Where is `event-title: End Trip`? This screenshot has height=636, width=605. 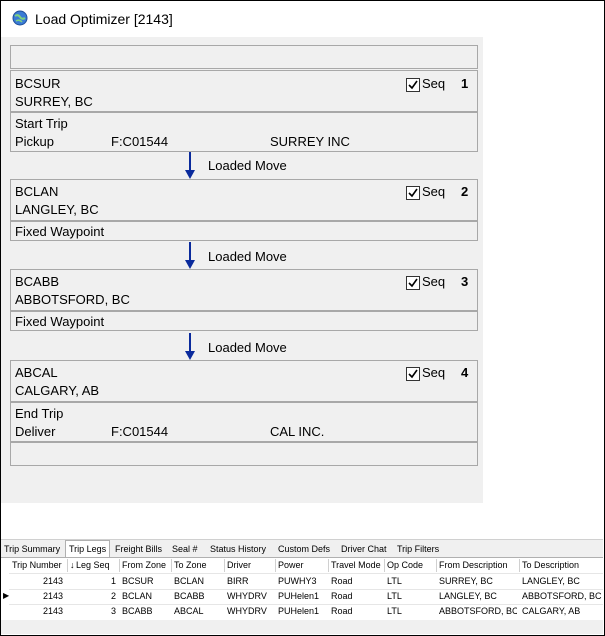
event-title: End Trip is located at coordinates (39, 413).